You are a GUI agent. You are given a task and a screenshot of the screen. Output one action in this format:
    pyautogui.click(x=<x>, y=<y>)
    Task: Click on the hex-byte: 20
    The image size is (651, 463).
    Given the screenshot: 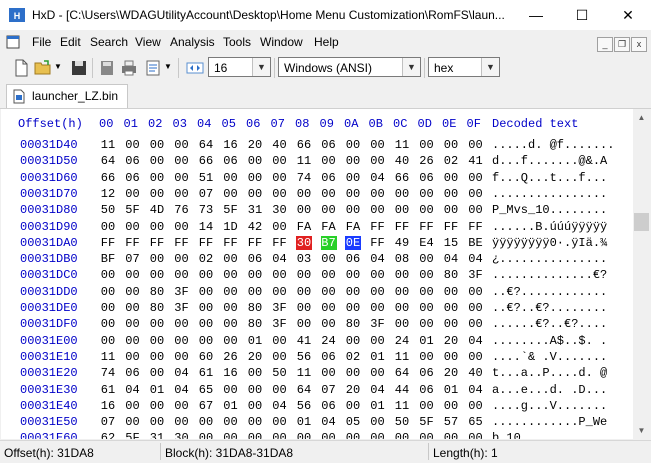 What is the action you would take?
    pyautogui.click(x=353, y=390)
    